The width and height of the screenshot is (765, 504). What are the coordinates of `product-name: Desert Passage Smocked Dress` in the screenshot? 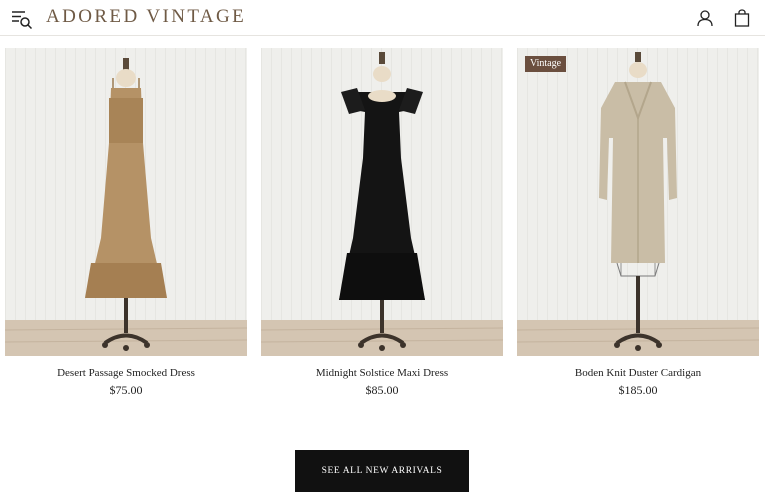 It's located at (126, 373).